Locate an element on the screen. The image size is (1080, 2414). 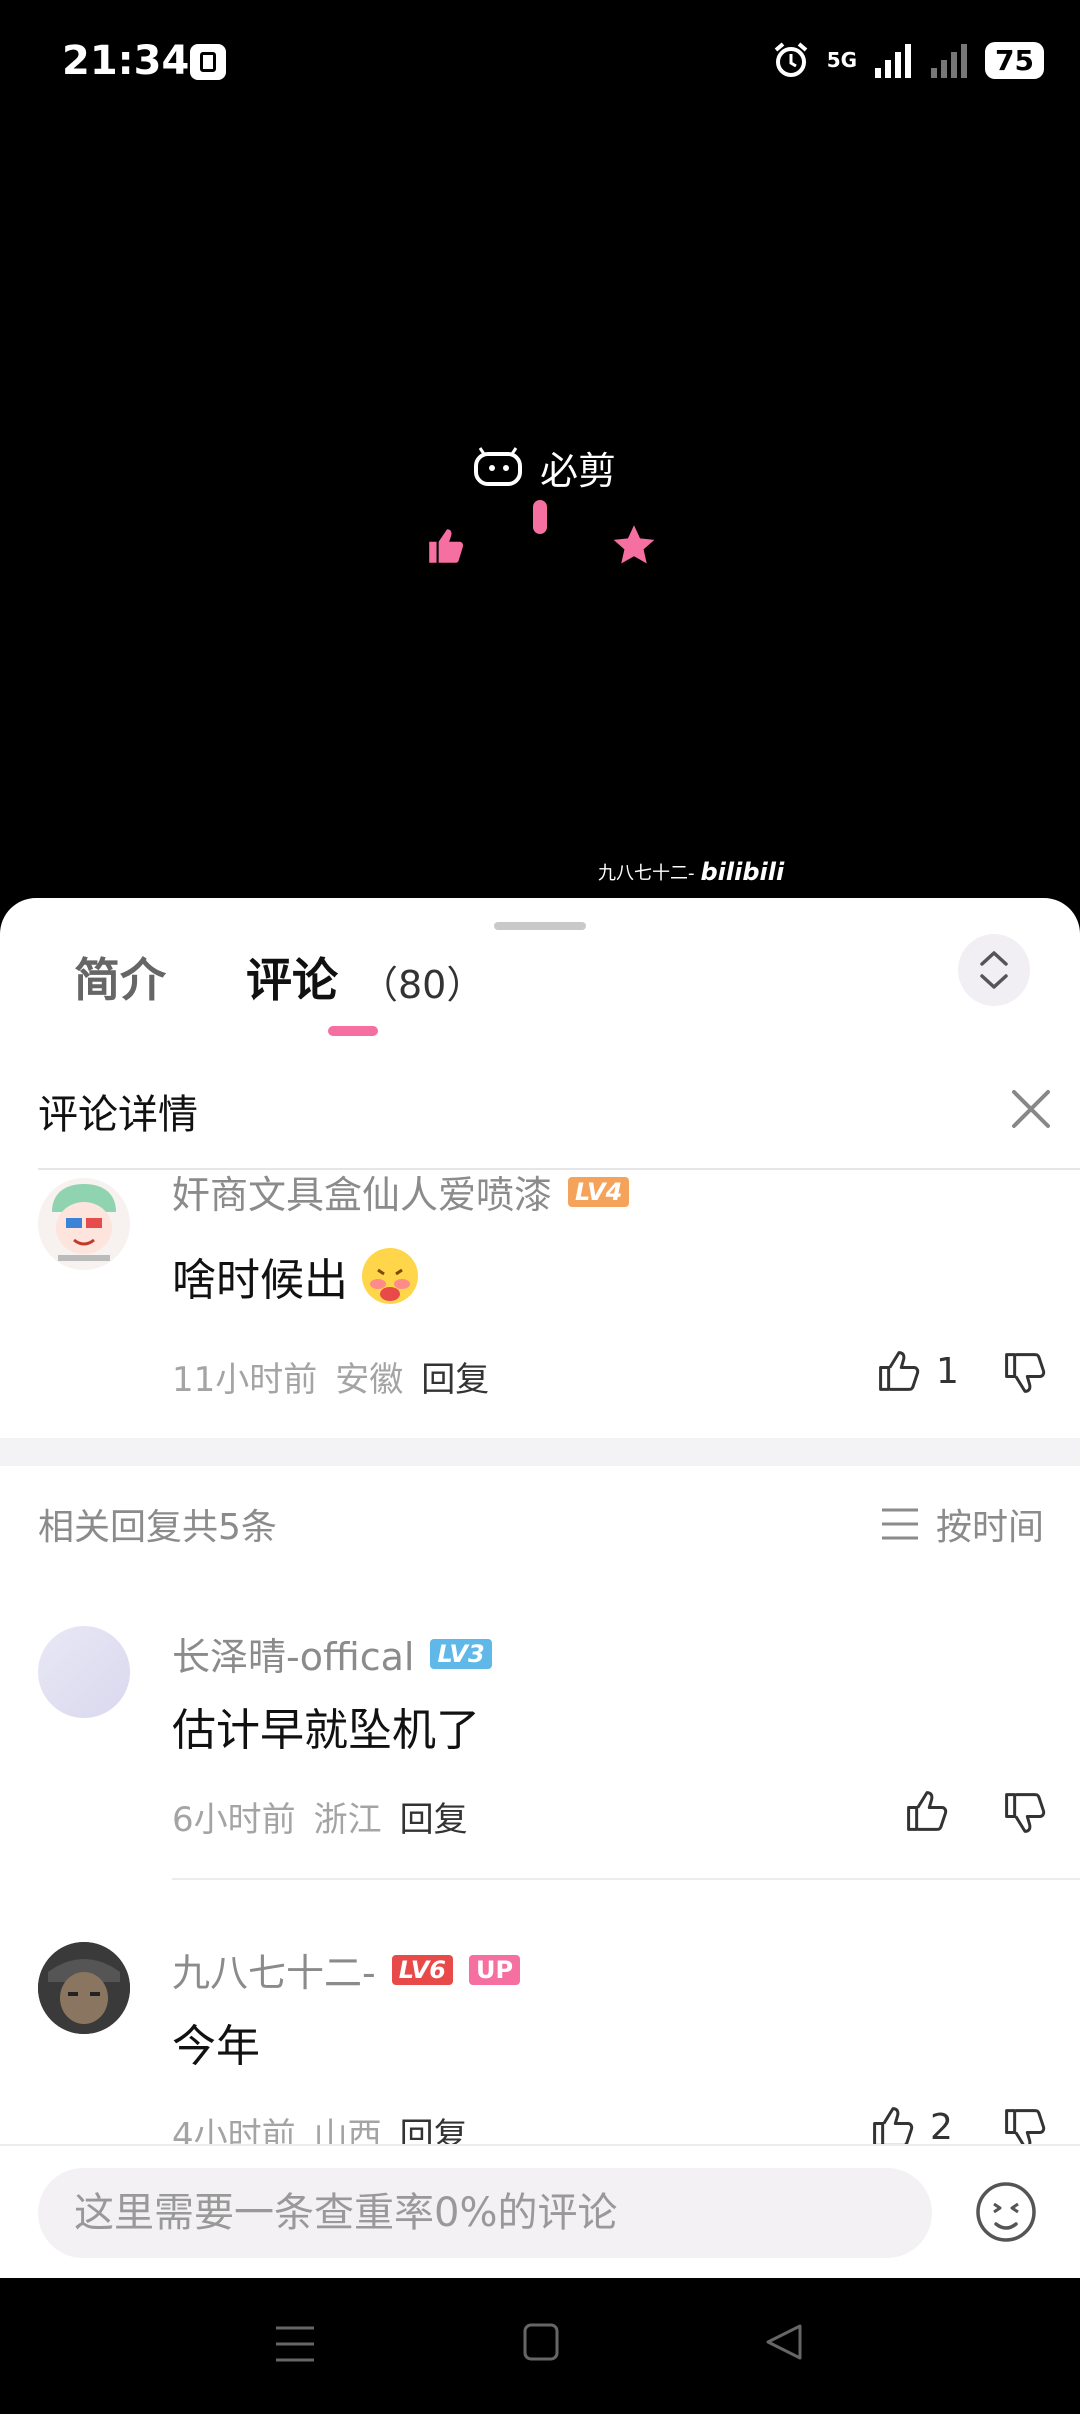
thumb-up-icon is located at coordinates (446, 546).